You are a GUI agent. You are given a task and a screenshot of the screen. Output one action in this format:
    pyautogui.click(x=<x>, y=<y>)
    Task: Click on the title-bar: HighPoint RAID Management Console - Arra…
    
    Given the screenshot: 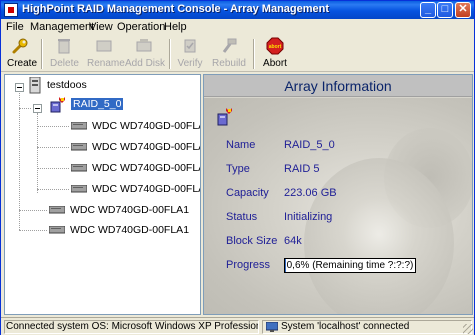 What is the action you would take?
    pyautogui.click(x=237, y=10)
    